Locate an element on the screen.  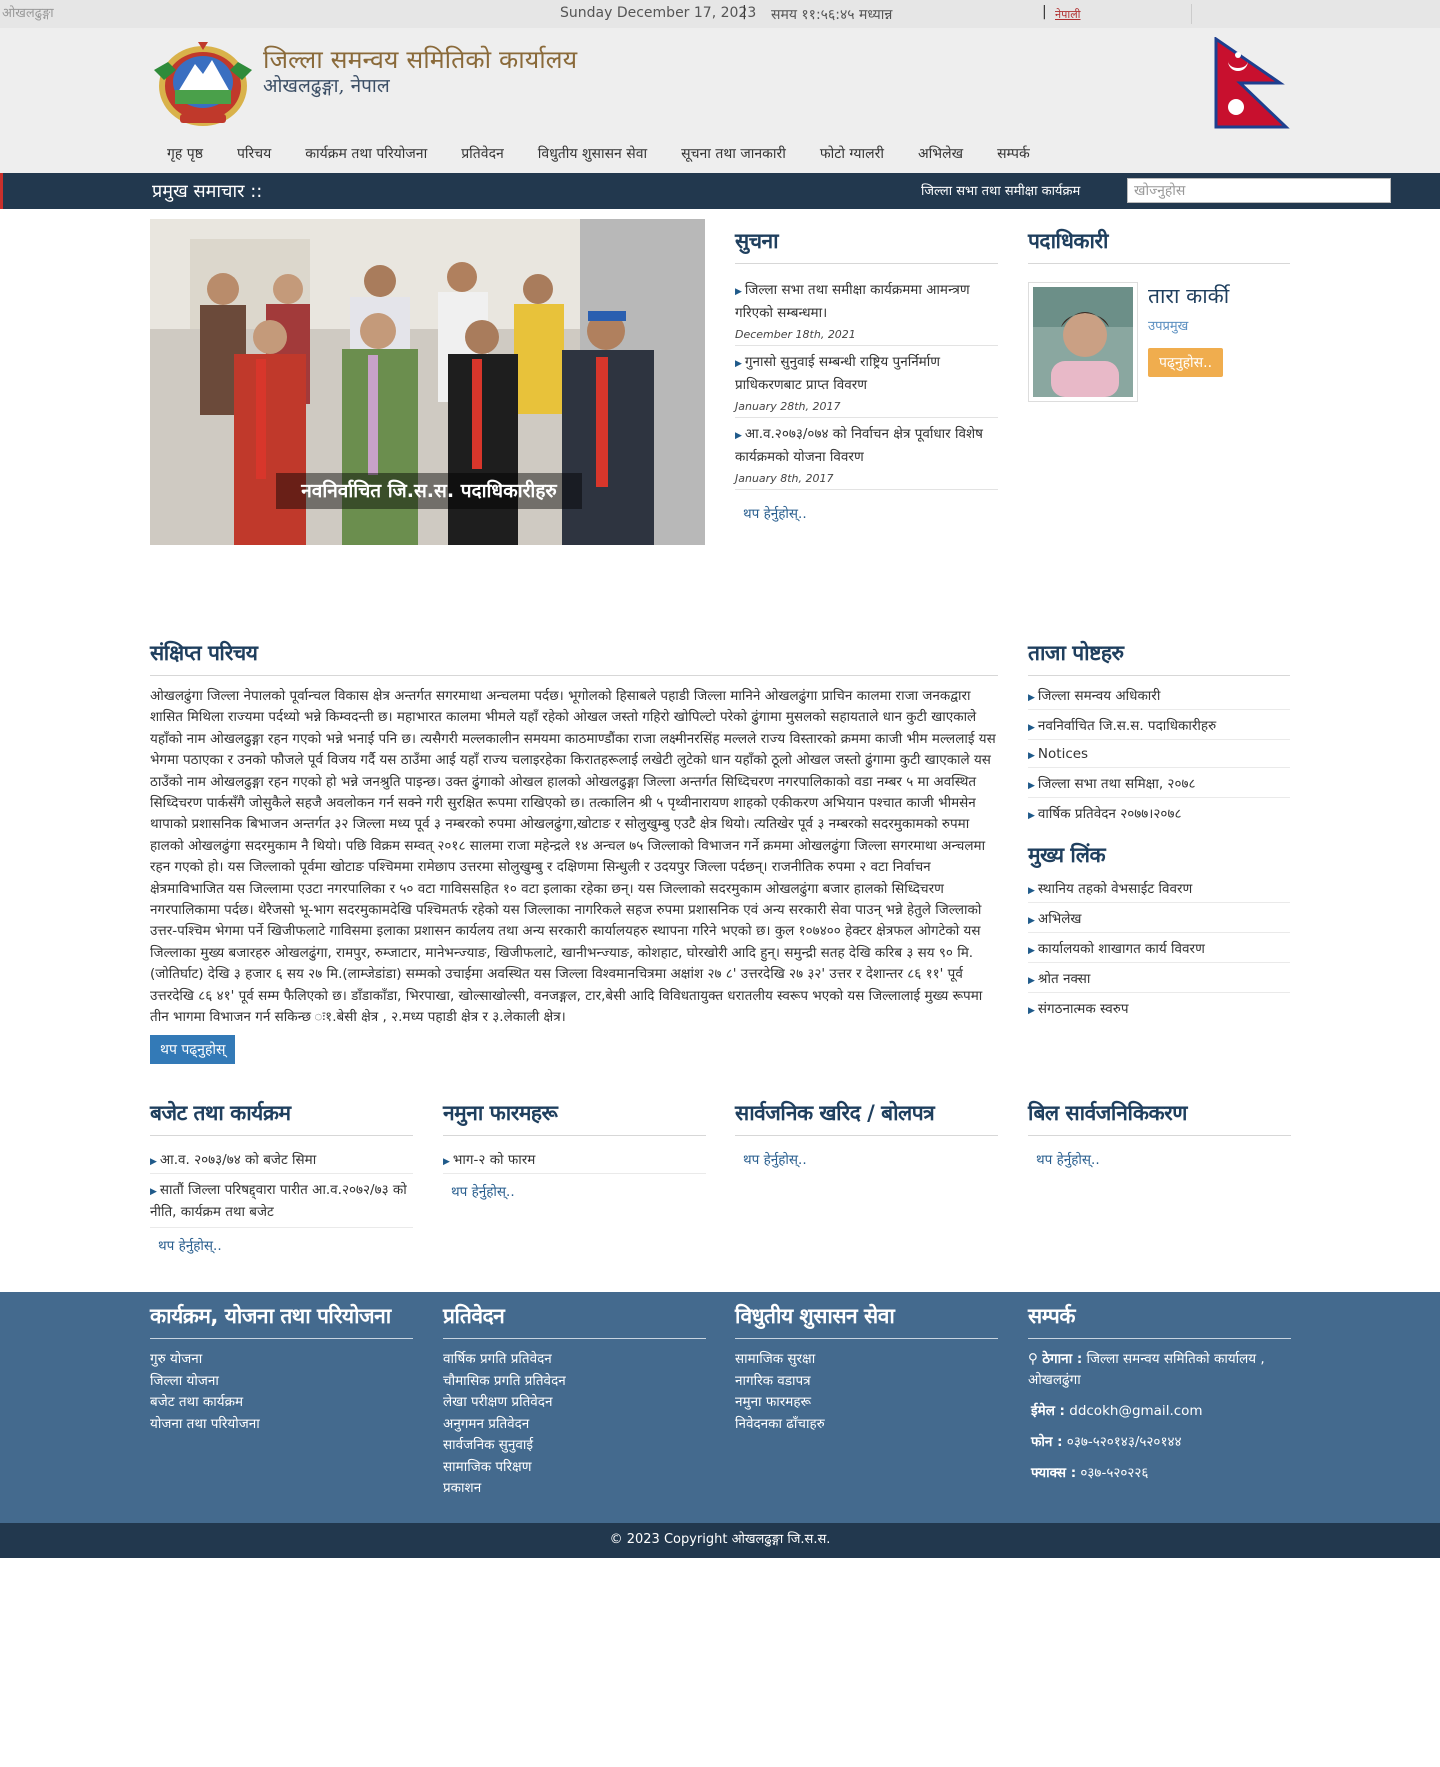
list-item: ▶ संगठनात्मक स्वरुप is located at coordinates (1159, 1007).